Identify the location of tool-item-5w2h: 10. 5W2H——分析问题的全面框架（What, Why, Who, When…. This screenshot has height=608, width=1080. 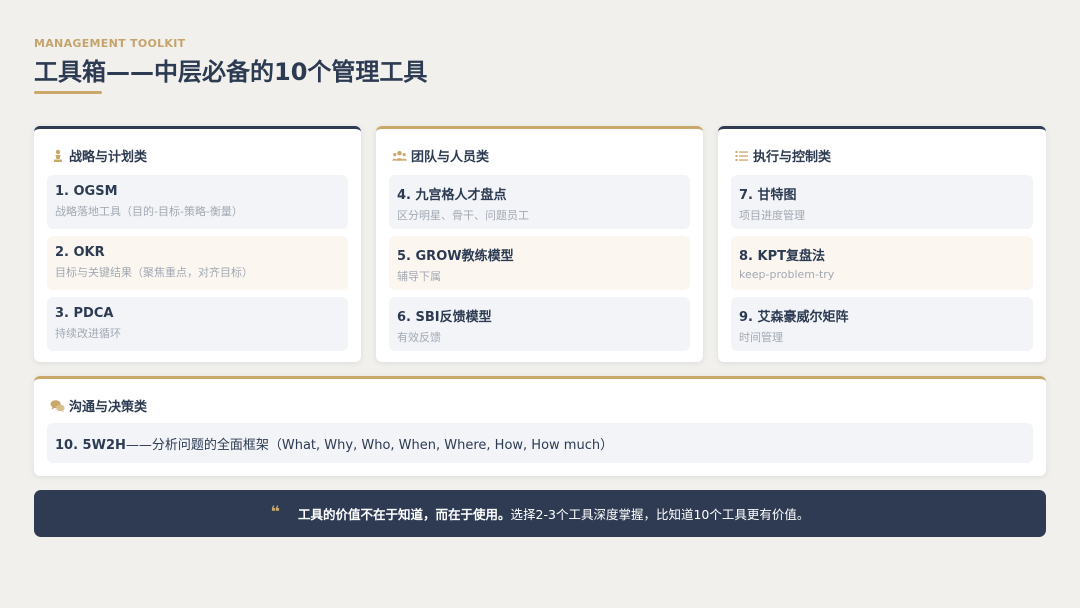
(540, 443).